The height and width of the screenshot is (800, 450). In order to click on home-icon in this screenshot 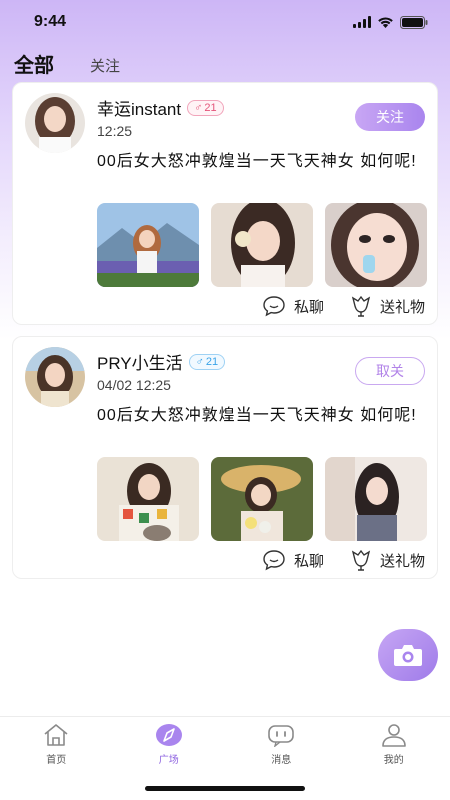, I will do `click(56, 735)`.